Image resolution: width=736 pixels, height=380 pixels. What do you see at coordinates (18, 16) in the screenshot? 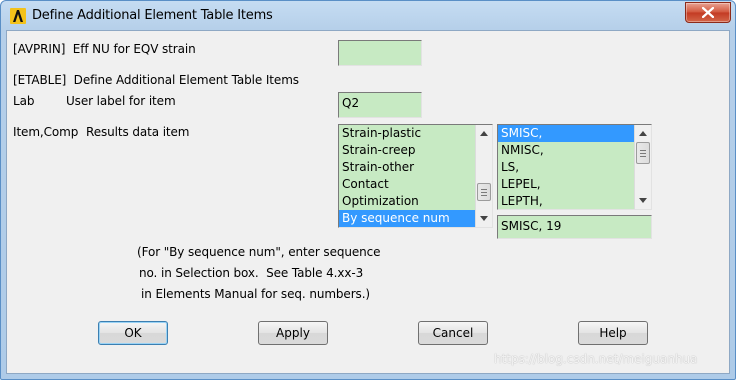
I see `ansys-logo-icon` at bounding box center [18, 16].